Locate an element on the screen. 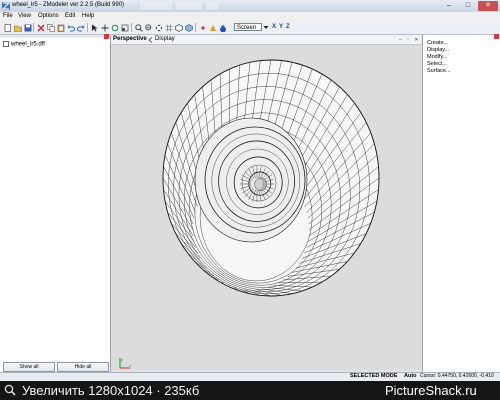 The image size is (500, 400). axis-x-toggle: X is located at coordinates (274, 27).